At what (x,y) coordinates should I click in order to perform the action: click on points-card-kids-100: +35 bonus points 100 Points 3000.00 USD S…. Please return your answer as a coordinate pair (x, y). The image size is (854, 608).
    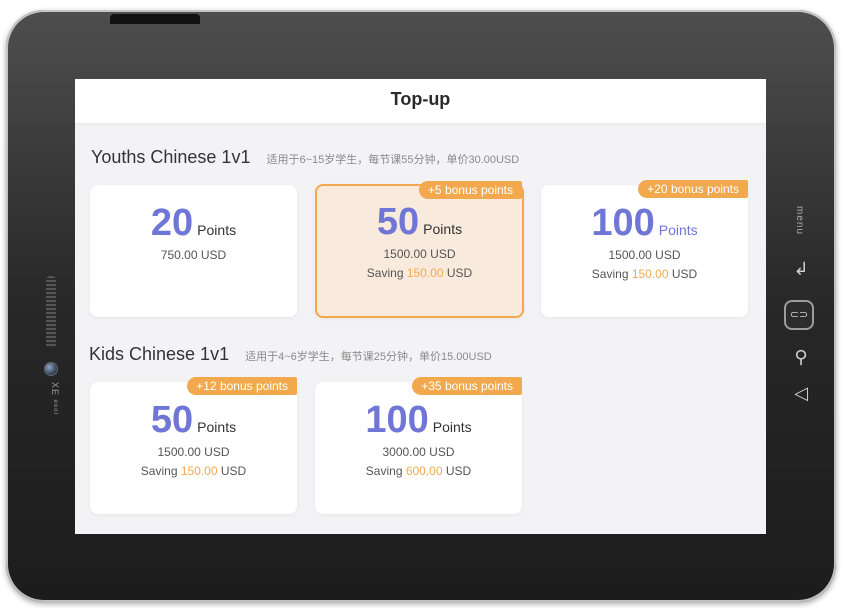
    Looking at the image, I should click on (418, 445).